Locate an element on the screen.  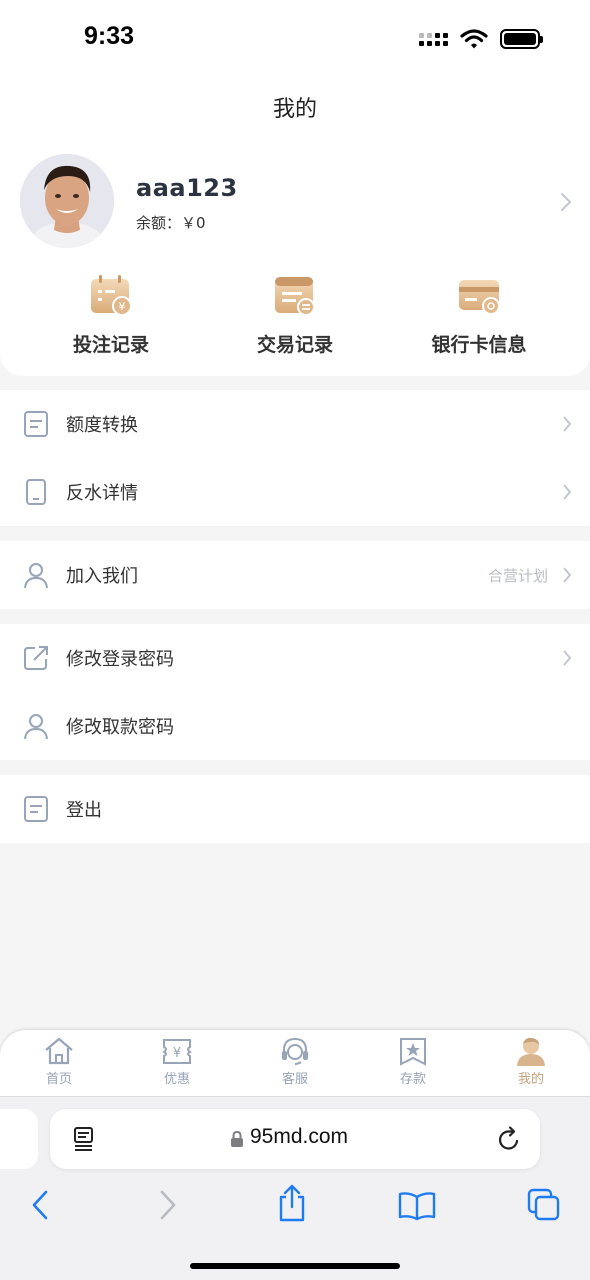
tab-deposit: 存款 is located at coordinates (413, 1061).